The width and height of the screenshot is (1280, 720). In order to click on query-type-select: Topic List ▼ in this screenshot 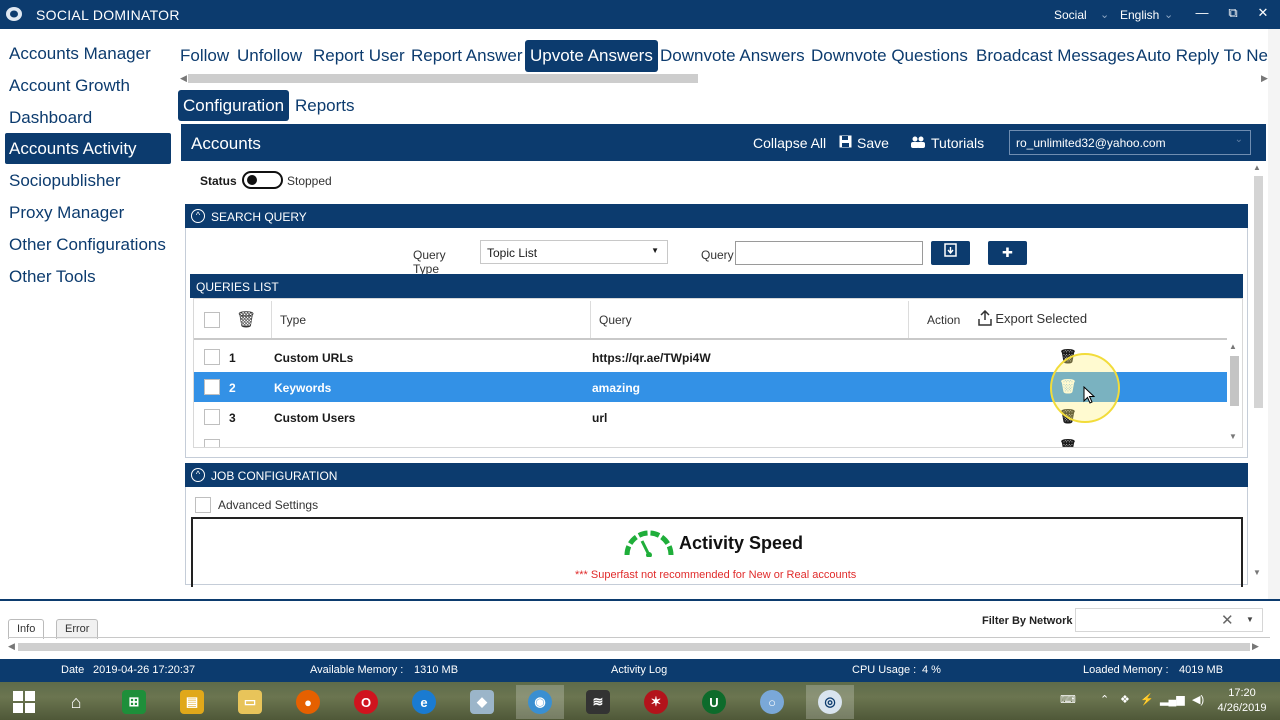, I will do `click(574, 252)`.